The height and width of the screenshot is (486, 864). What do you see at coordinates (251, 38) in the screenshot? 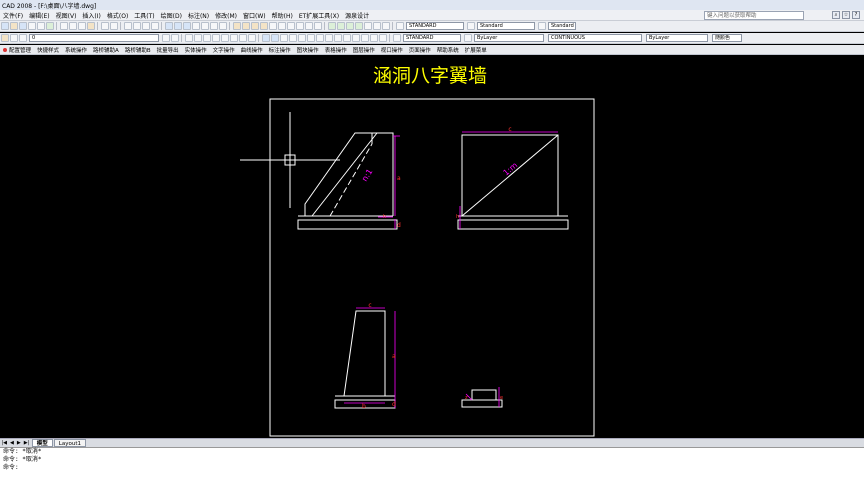
I see `zoom-dynamic-icon` at bounding box center [251, 38].